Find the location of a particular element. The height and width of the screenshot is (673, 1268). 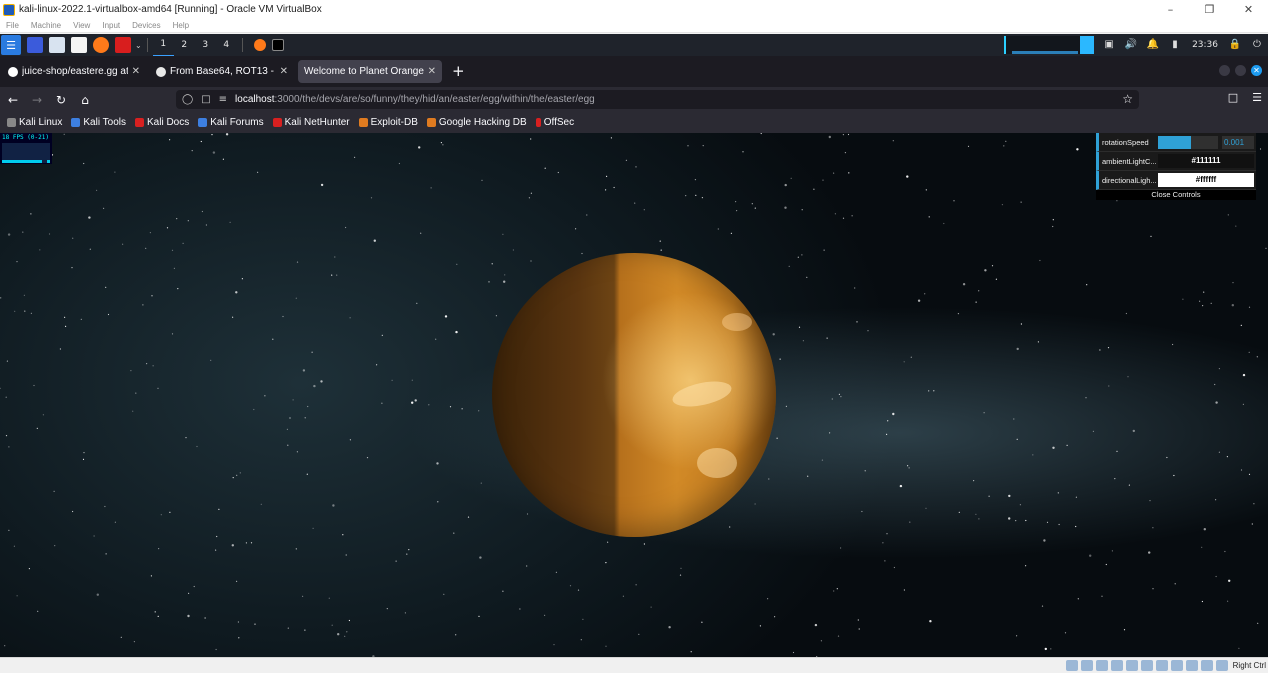

close-controls-button: Close Controls is located at coordinates (1176, 195).